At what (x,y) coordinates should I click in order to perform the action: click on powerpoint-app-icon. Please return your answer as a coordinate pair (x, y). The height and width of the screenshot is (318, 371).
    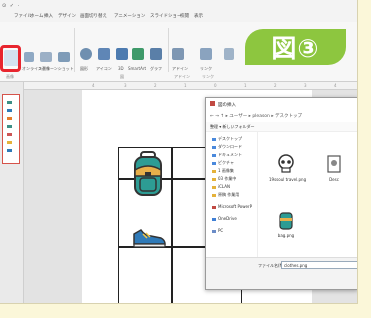
    Looking at the image, I should click on (212, 103).